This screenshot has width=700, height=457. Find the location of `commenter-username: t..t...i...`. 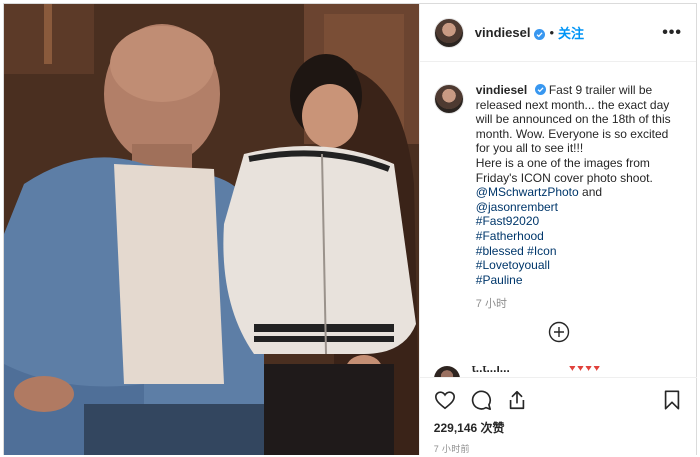

commenter-username: t..t...i... is located at coordinates (491, 370).